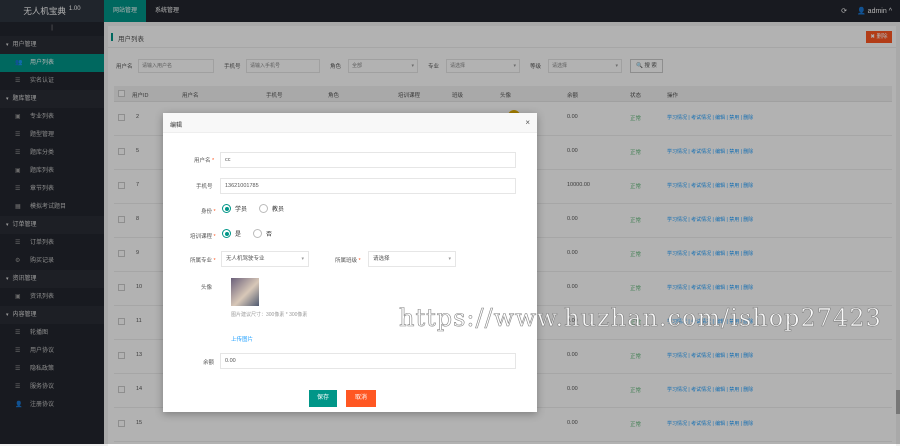 The width and height of the screenshot is (900, 446). What do you see at coordinates (234, 208) in the screenshot?
I see `role-radio-student: 学员` at bounding box center [234, 208].